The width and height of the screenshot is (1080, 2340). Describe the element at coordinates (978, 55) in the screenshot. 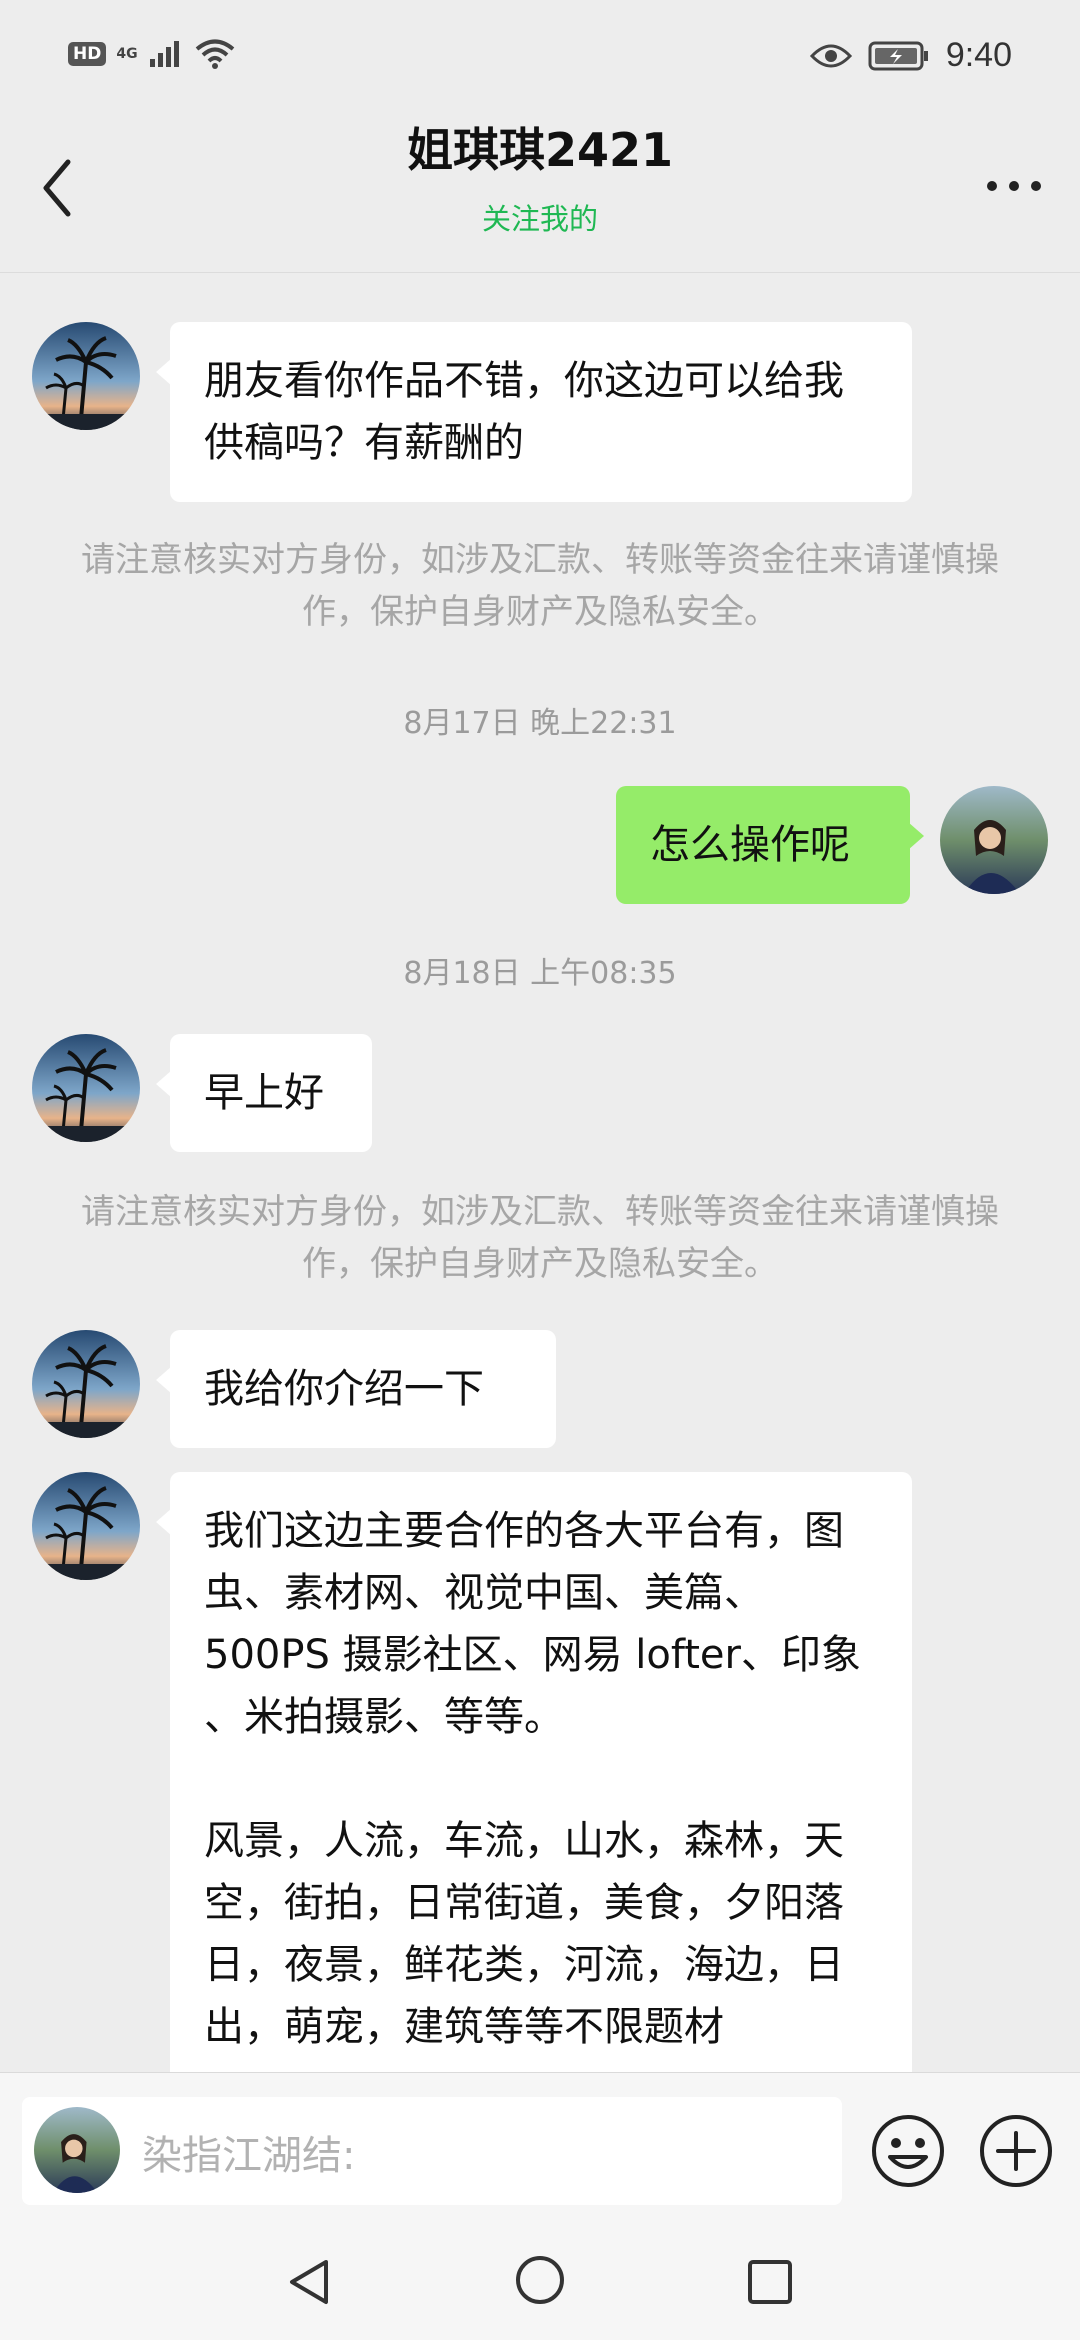

I see `clock: 9:40` at that location.